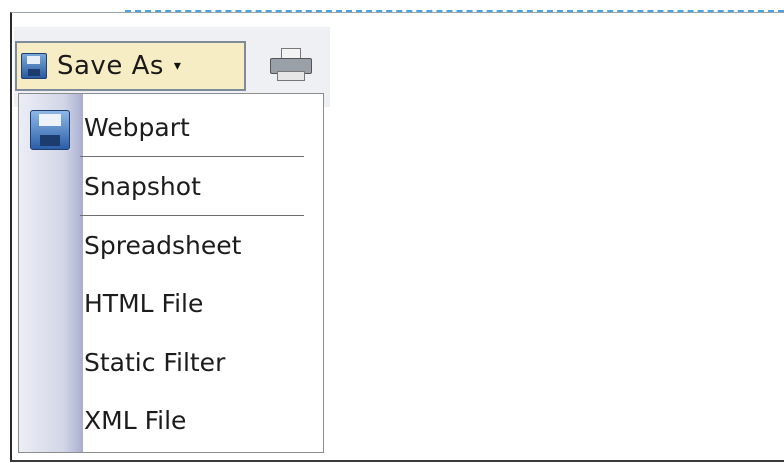 The width and height of the screenshot is (784, 463). I want to click on chevron-down-icon: ▾, so click(177, 66).